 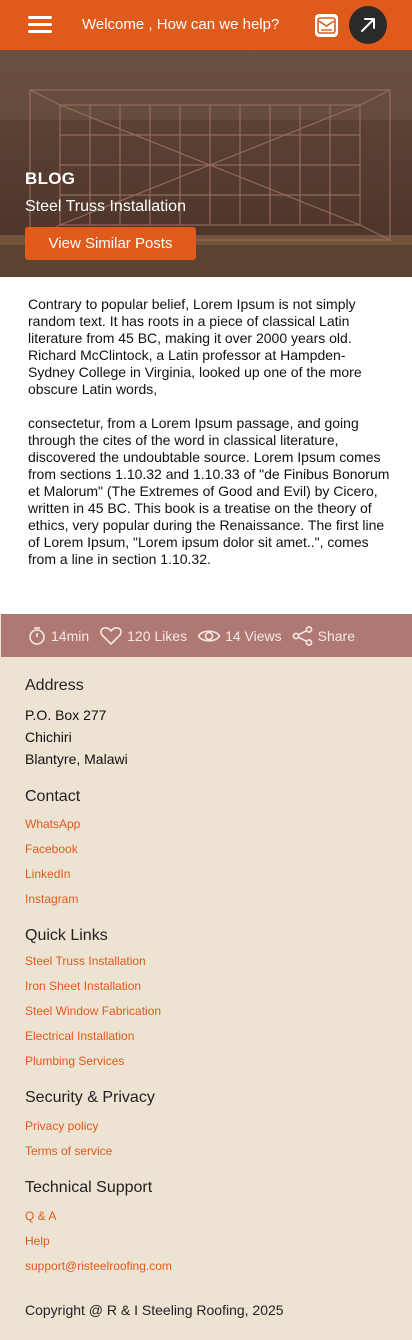 I want to click on welcome-text: Welcome , How can we help?, so click(x=181, y=24).